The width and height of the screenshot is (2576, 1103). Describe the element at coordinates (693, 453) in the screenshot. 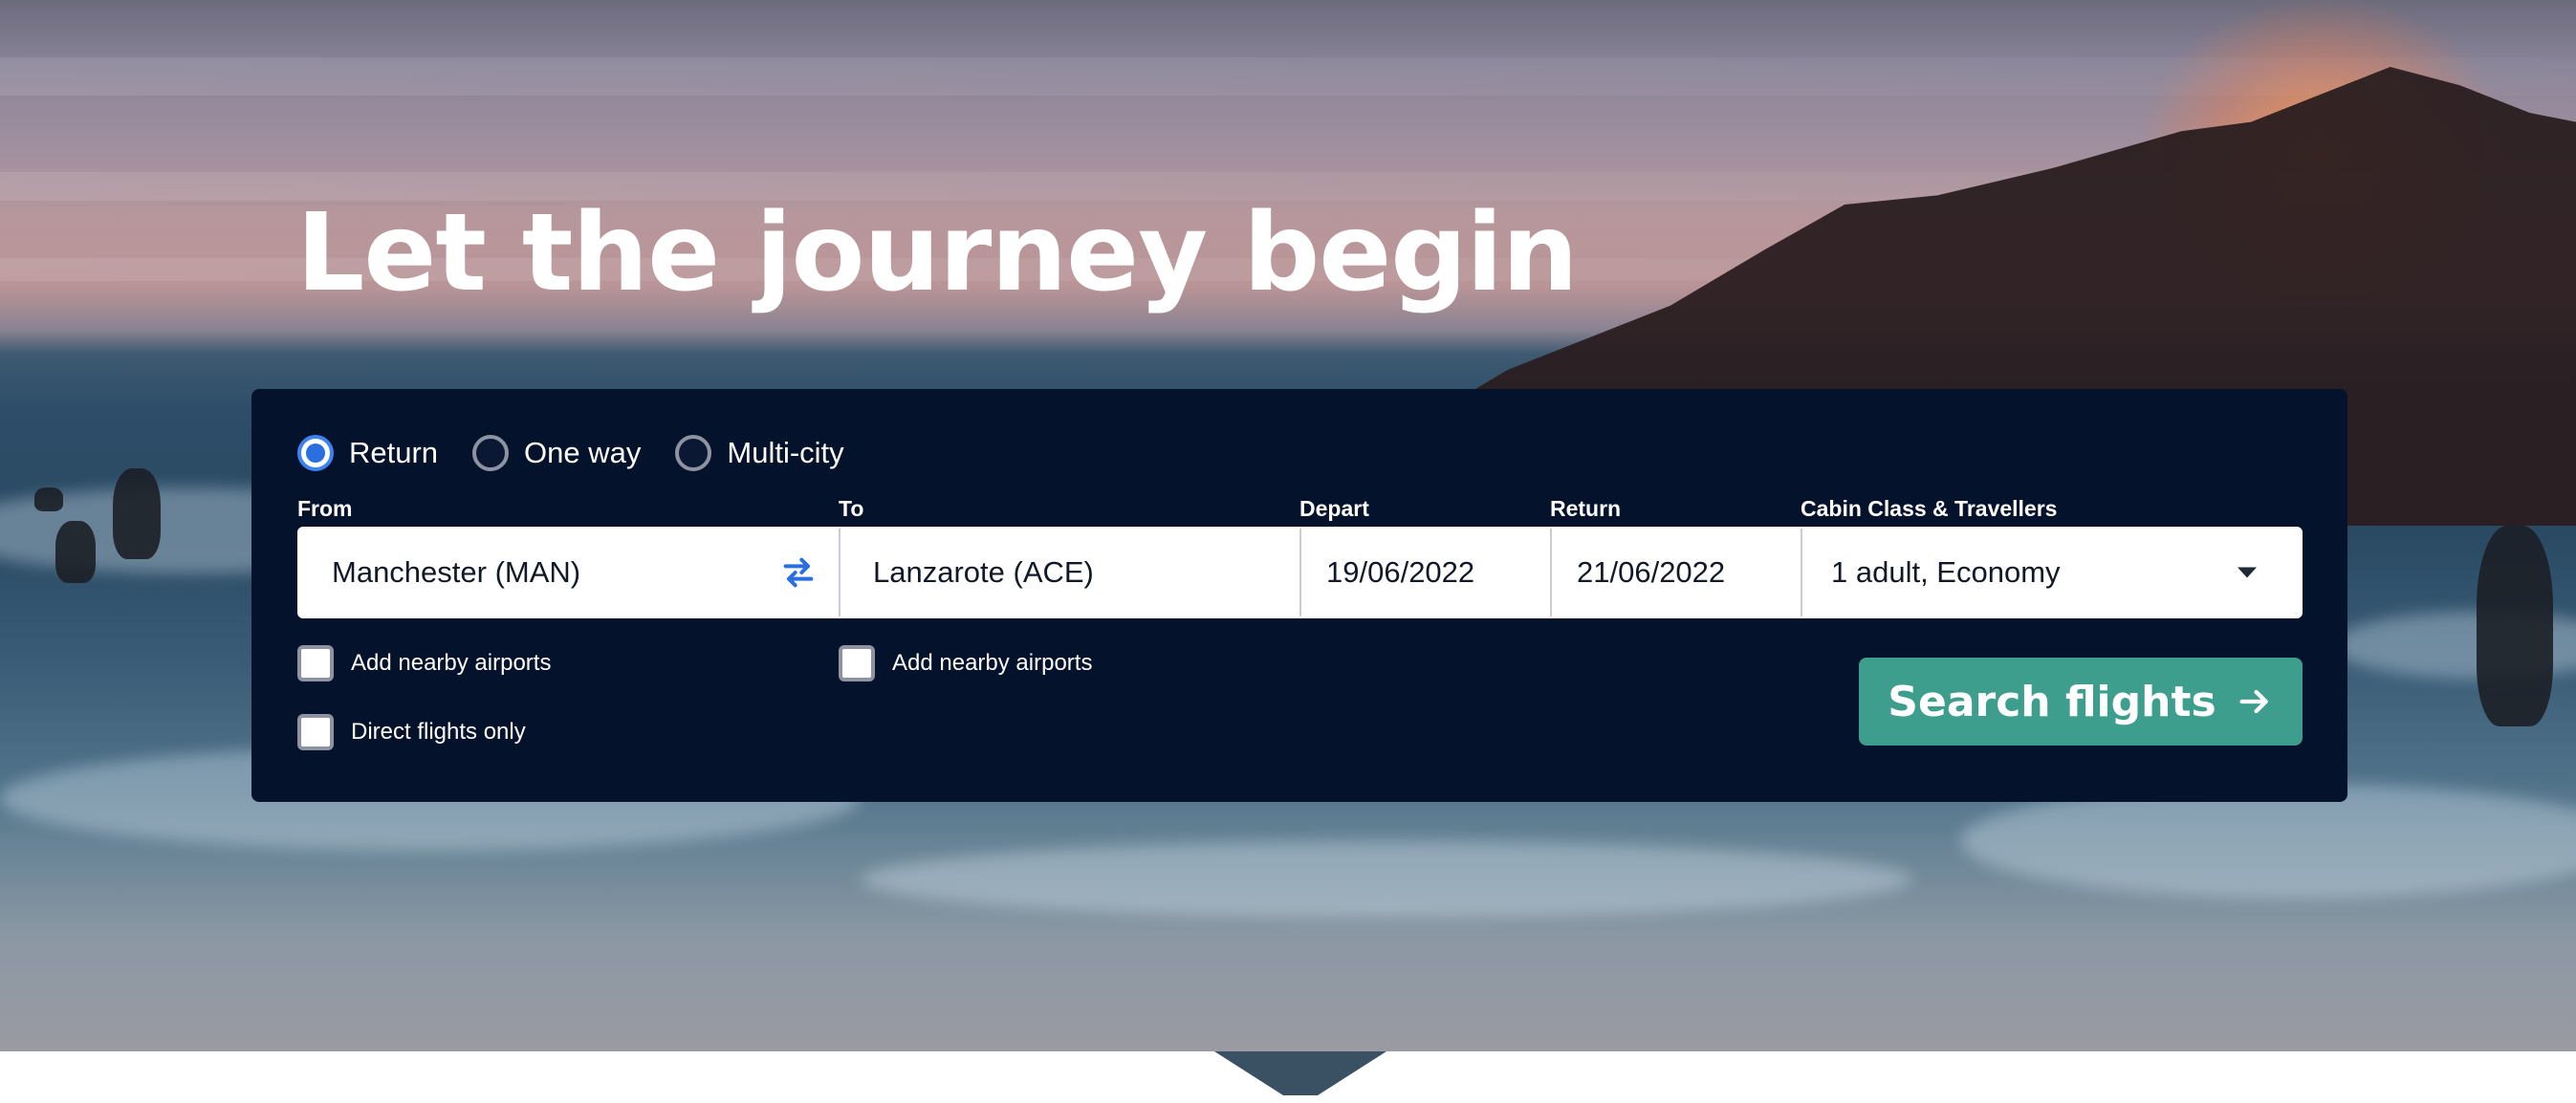

I see `radio-multi-city` at that location.